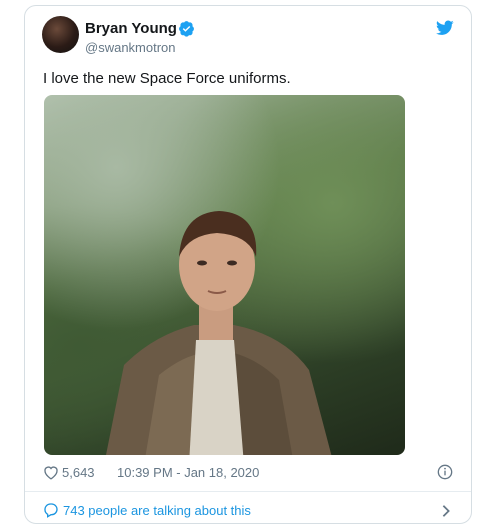 Image resolution: width=496 pixels, height=532 pixels. Describe the element at coordinates (157, 510) in the screenshot. I see `talking-text: 743 people are talking about this` at that location.